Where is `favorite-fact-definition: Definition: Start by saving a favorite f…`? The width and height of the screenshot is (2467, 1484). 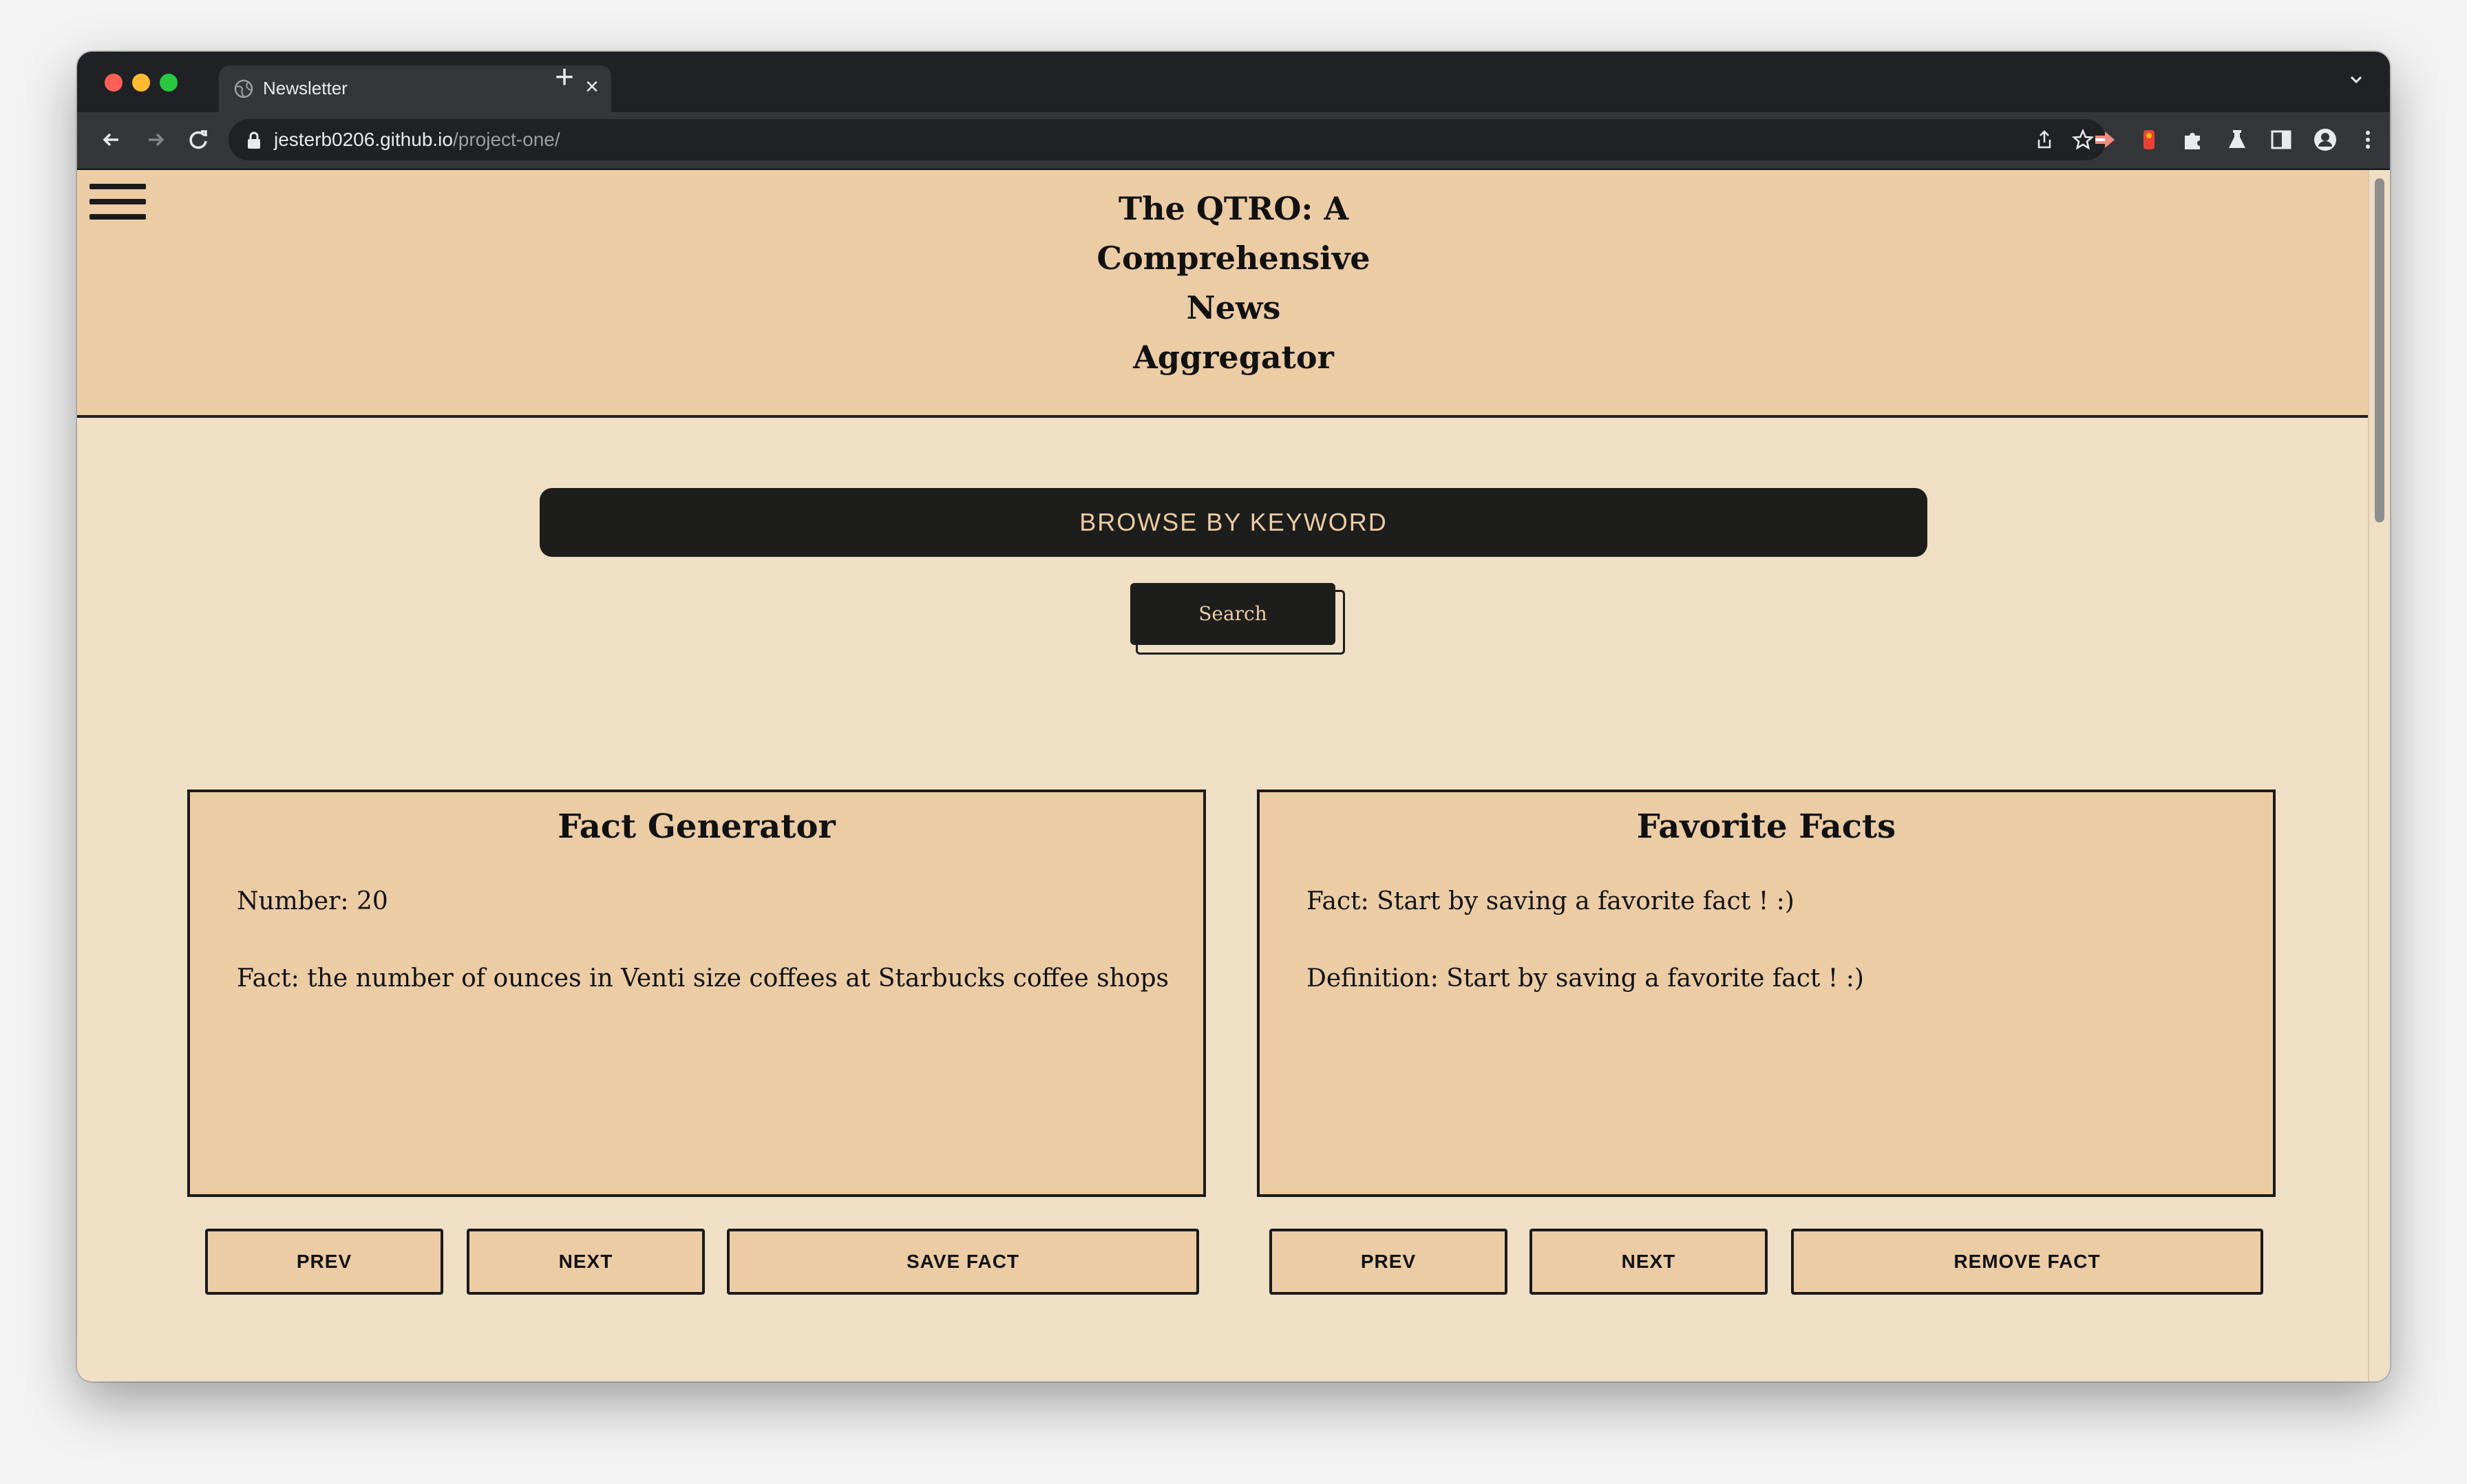 favorite-fact-definition: Definition: Start by saving a favorite f… is located at coordinates (1585, 978).